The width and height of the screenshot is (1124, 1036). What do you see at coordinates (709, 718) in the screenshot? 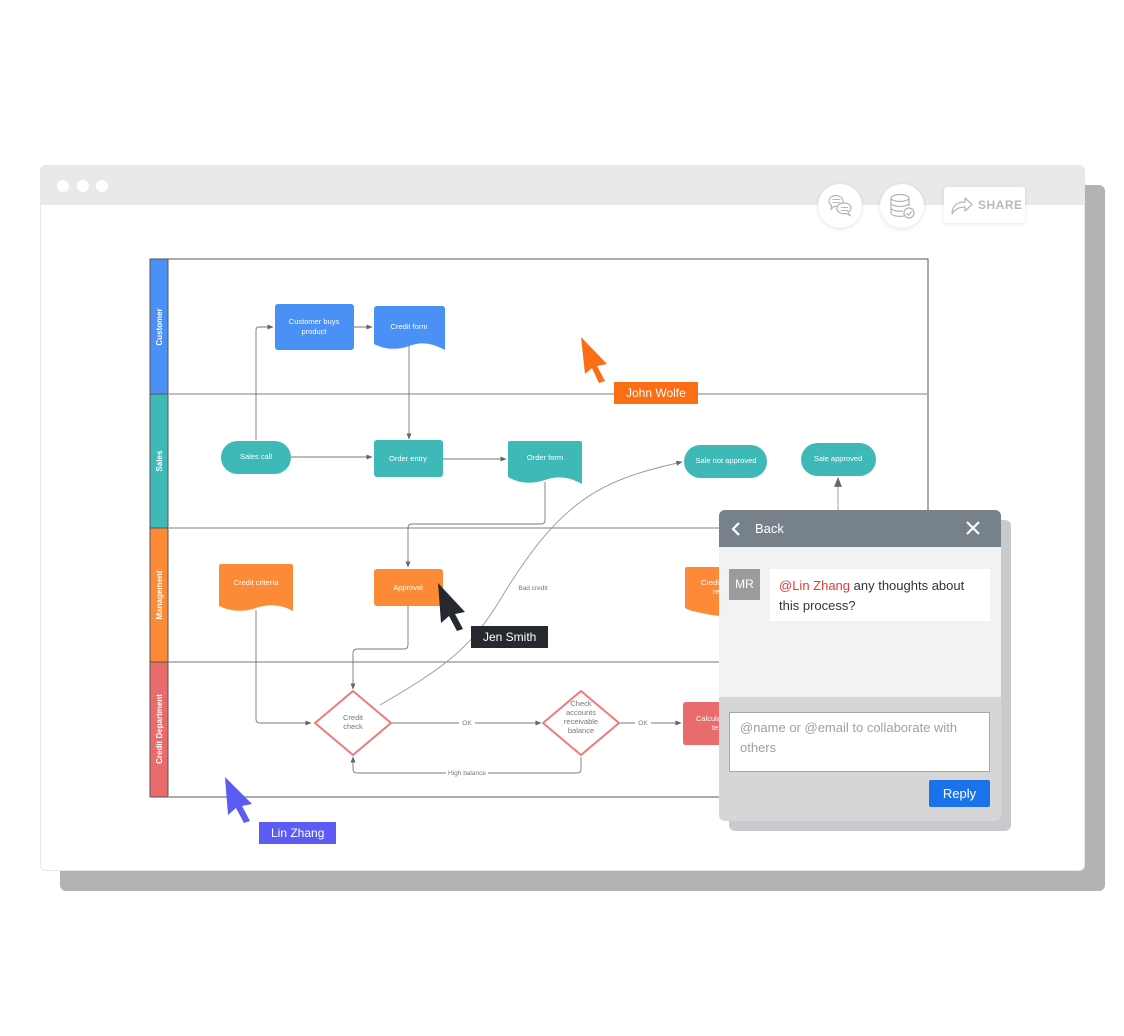
I see `svg-text: Calcula` at bounding box center [709, 718].